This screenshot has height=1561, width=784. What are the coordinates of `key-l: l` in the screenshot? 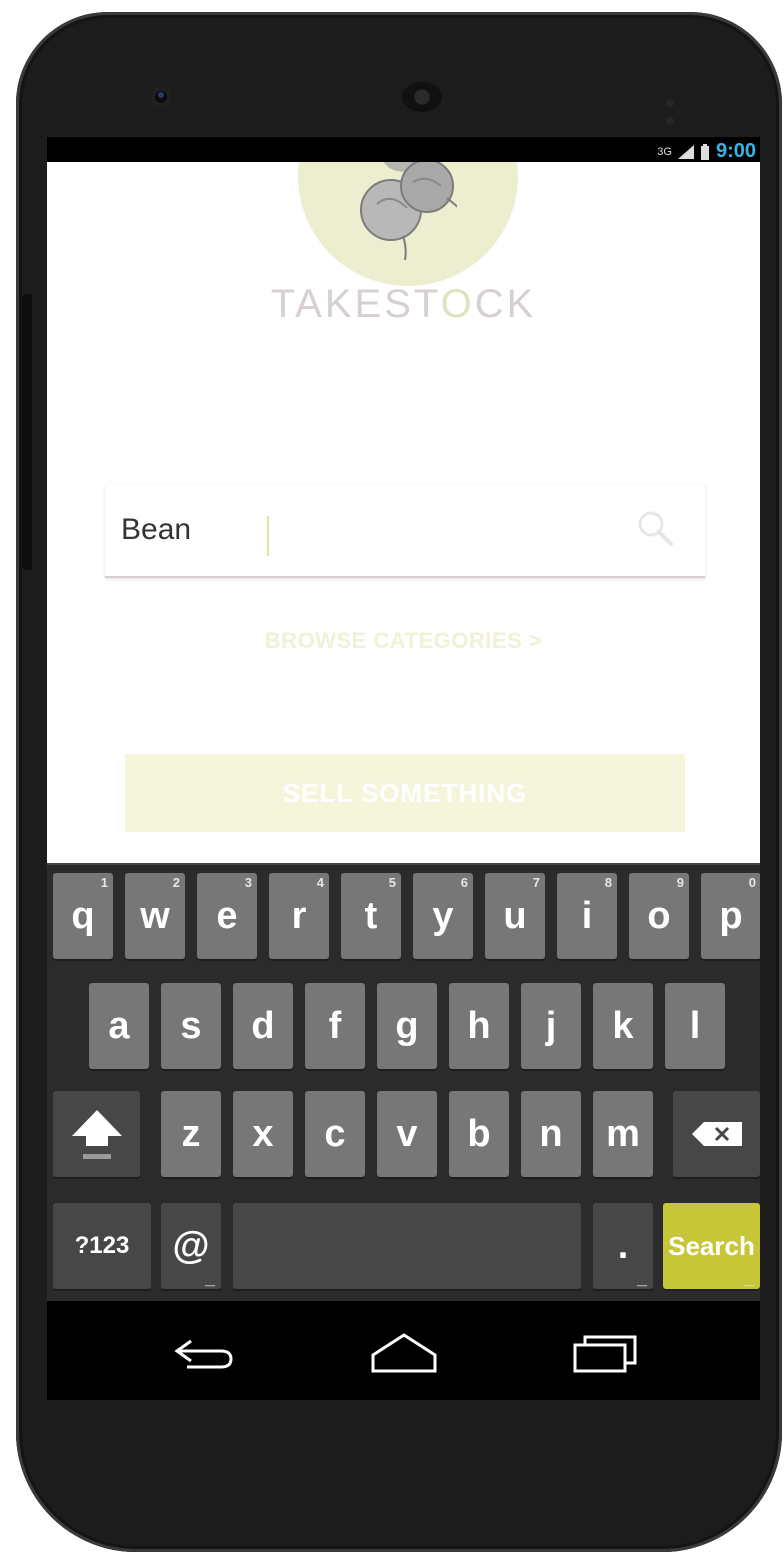 It's located at (695, 1026).